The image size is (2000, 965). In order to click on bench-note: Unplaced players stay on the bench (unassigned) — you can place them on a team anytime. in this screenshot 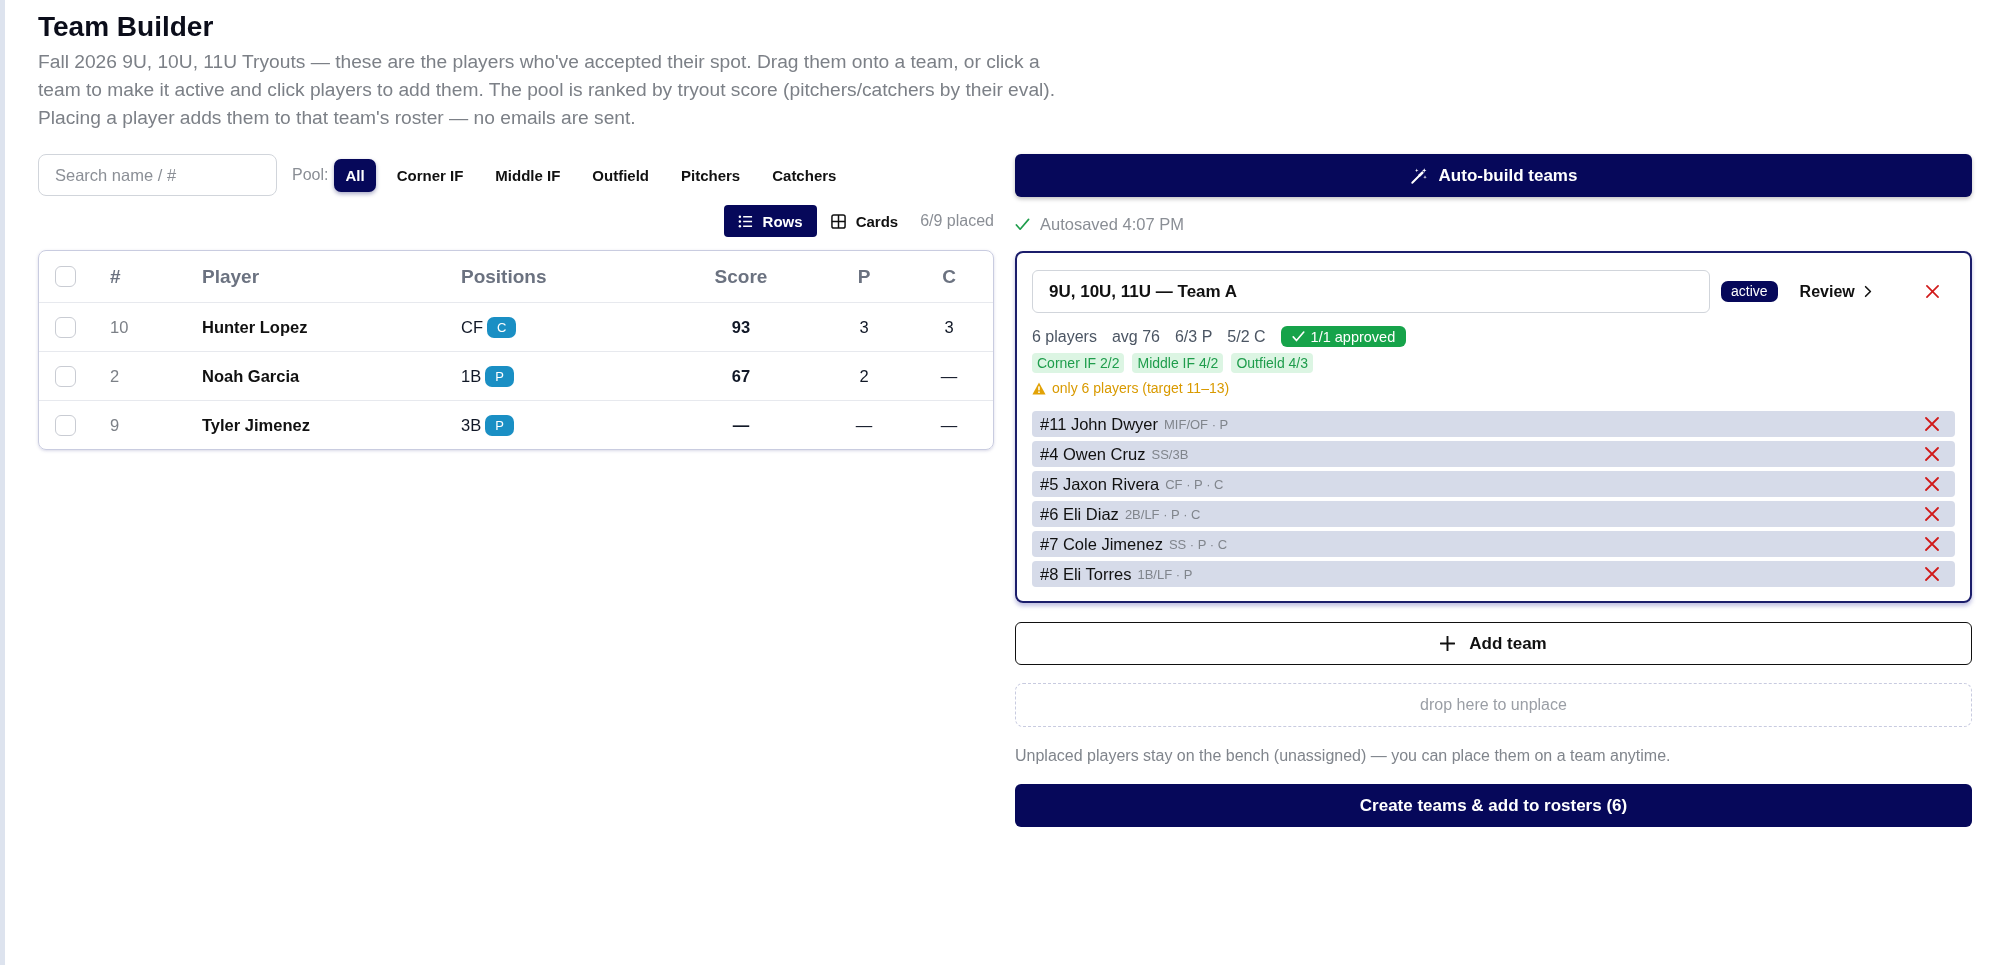, I will do `click(1343, 756)`.